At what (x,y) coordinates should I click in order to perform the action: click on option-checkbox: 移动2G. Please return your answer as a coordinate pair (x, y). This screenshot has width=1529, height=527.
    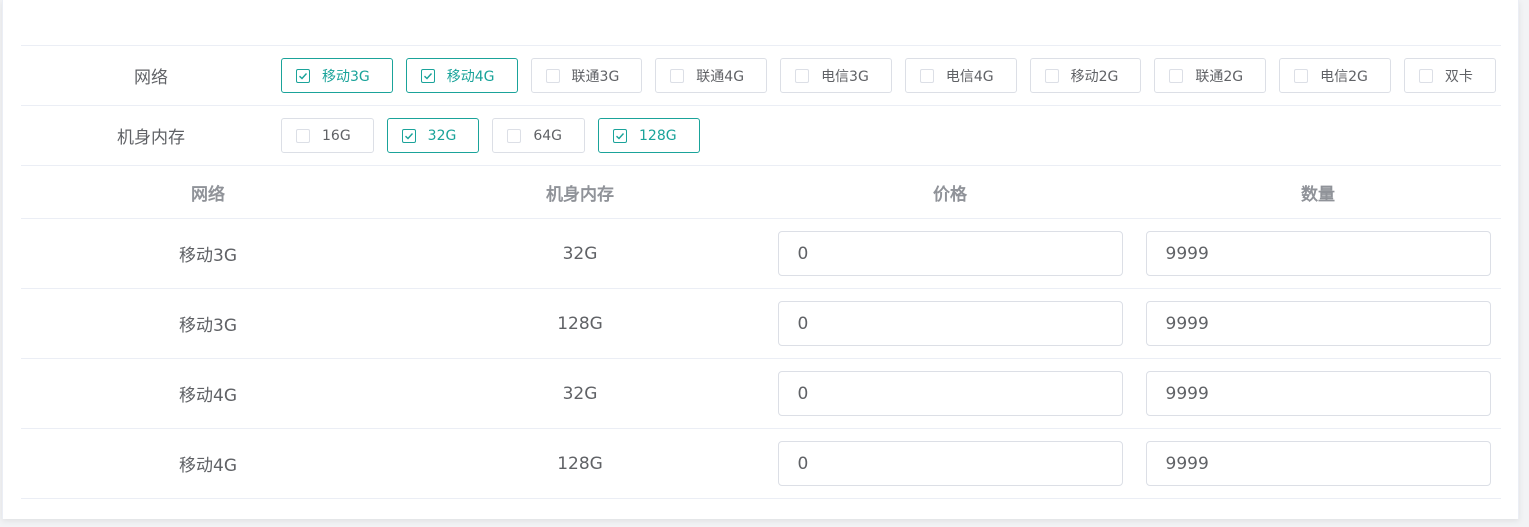
    Looking at the image, I should click on (1085, 75).